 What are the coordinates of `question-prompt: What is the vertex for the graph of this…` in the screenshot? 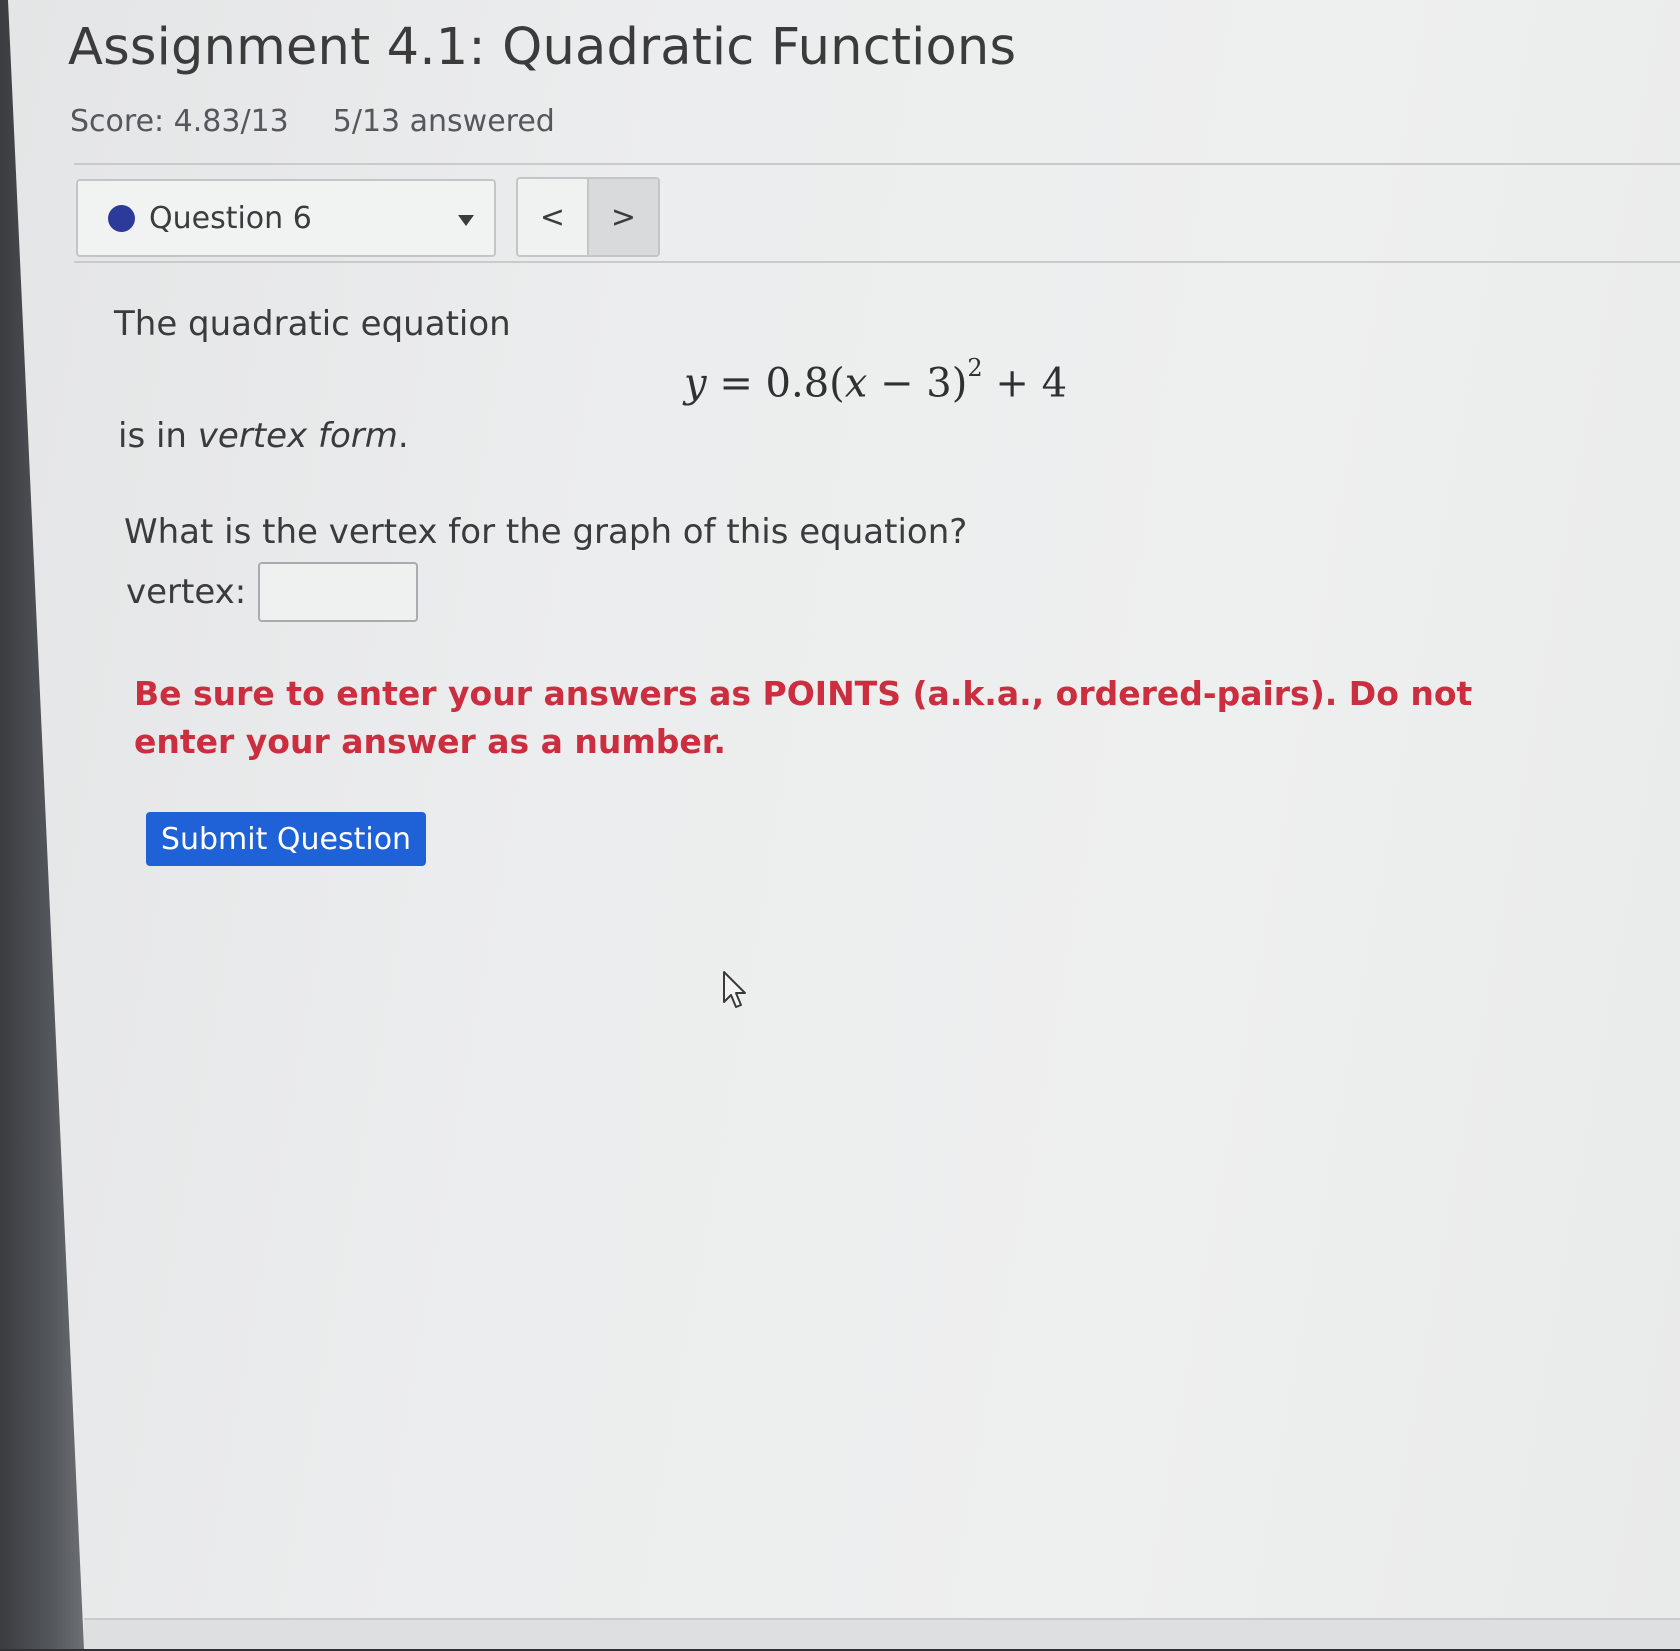 It's located at (546, 532).